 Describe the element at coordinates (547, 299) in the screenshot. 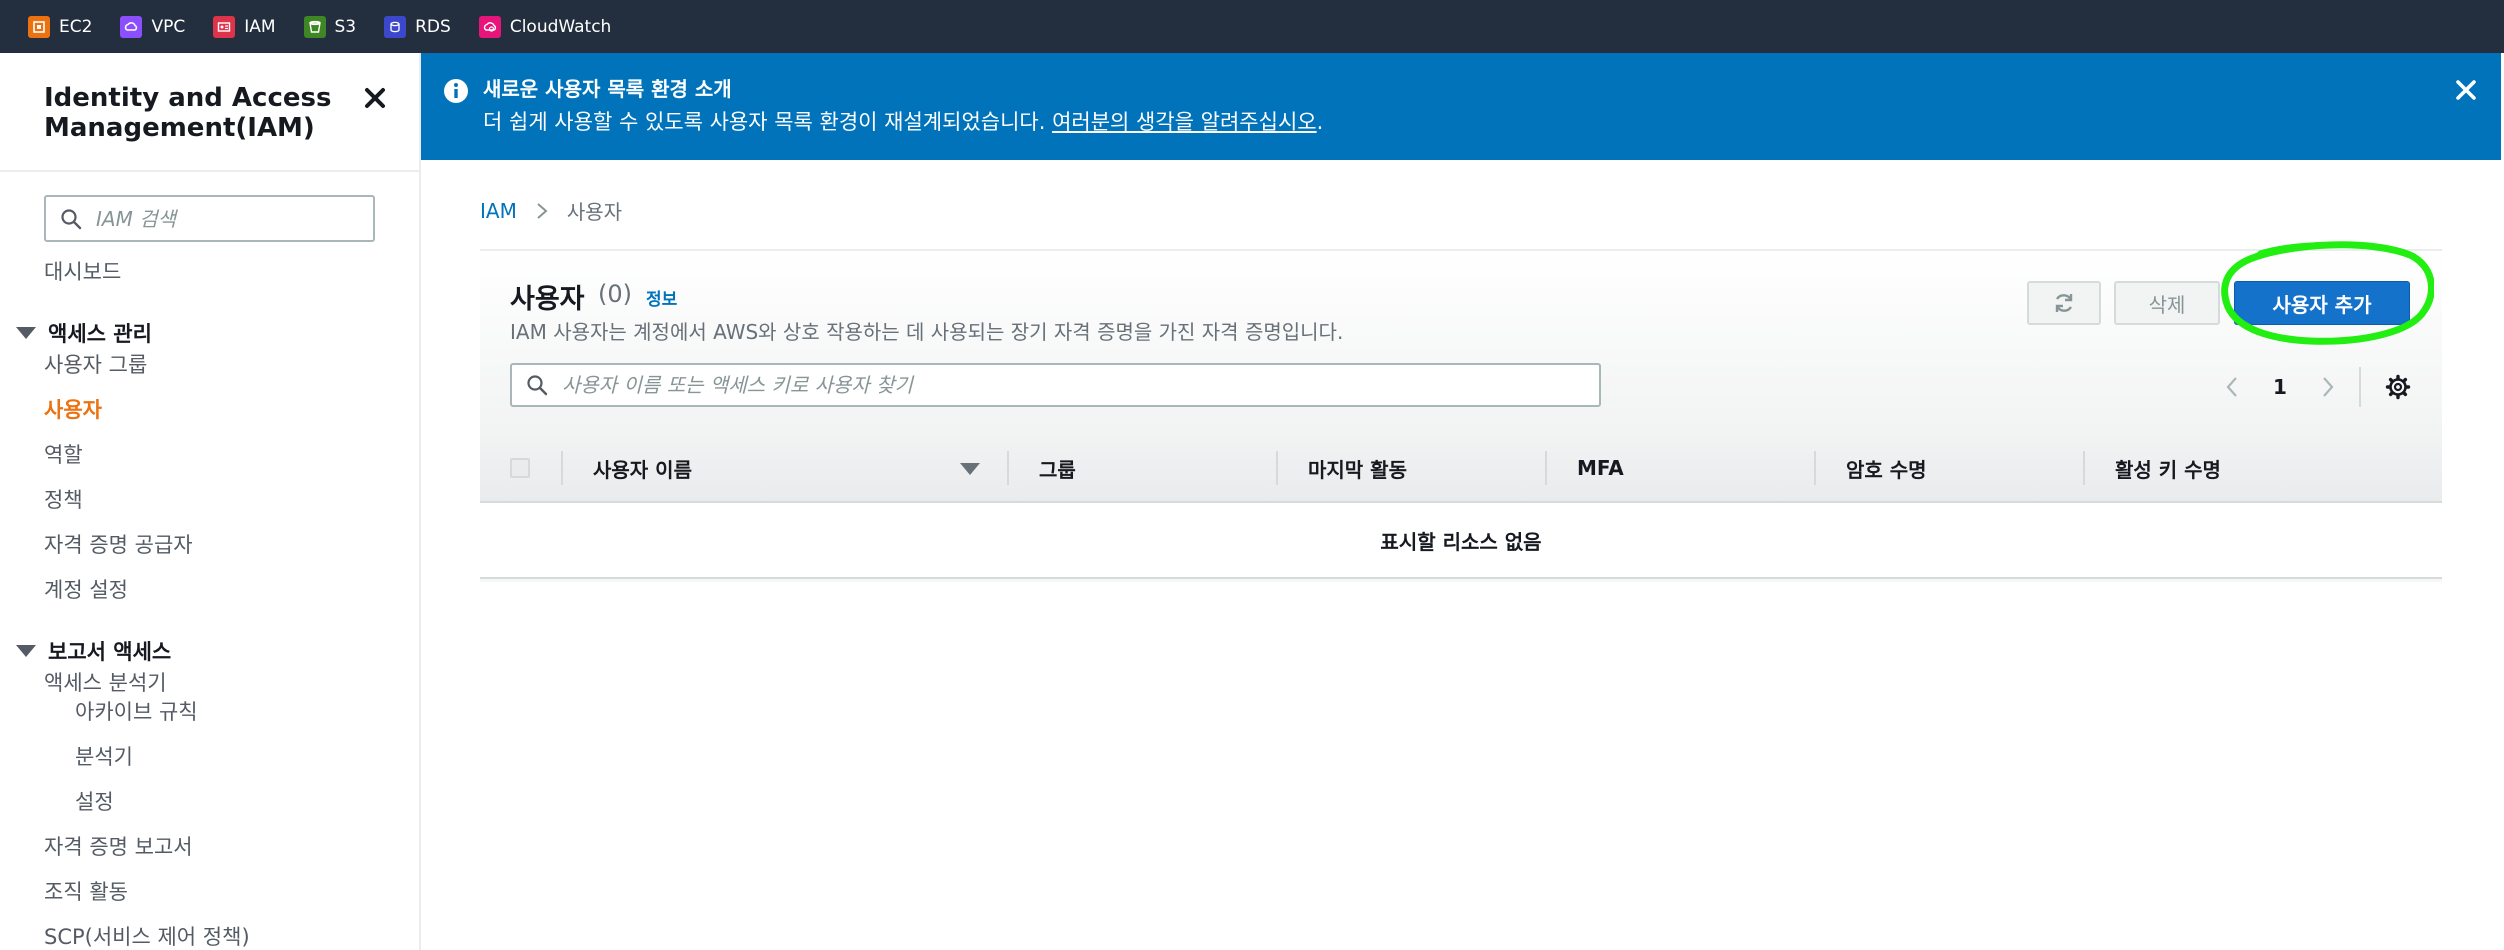

I see `page-title: 사용자` at that location.